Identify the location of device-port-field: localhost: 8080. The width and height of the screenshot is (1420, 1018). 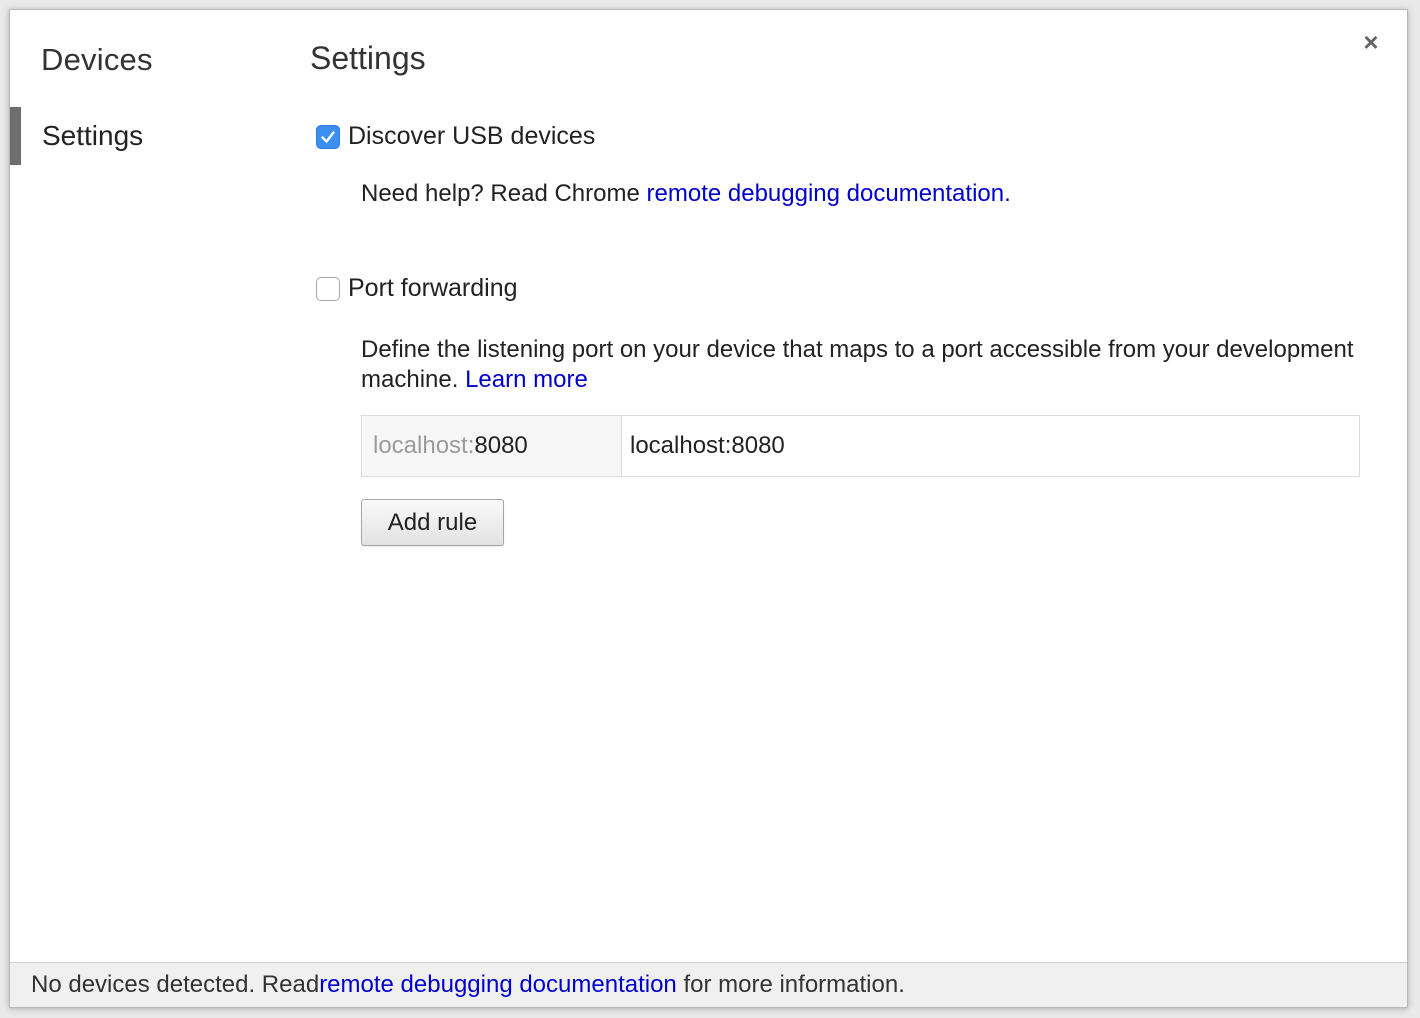
(492, 446).